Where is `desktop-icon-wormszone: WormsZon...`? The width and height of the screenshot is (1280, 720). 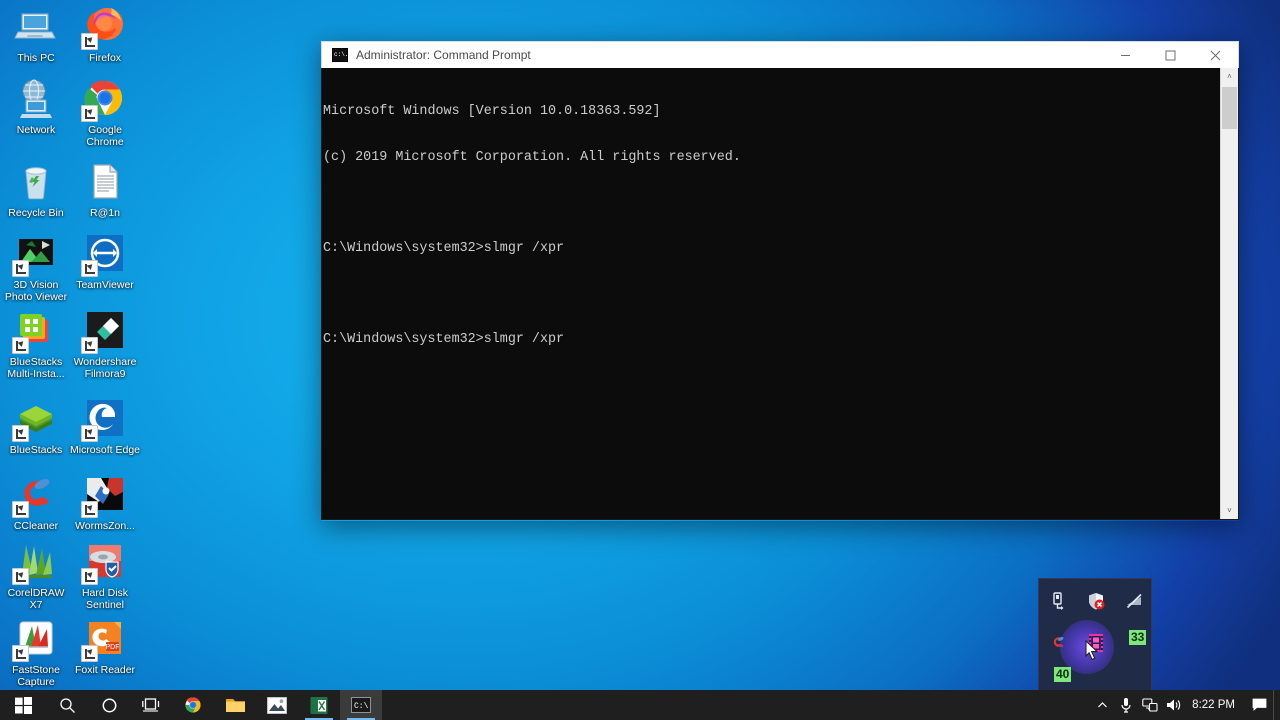
desktop-icon-wormszone: WormsZon... is located at coordinates (105, 501).